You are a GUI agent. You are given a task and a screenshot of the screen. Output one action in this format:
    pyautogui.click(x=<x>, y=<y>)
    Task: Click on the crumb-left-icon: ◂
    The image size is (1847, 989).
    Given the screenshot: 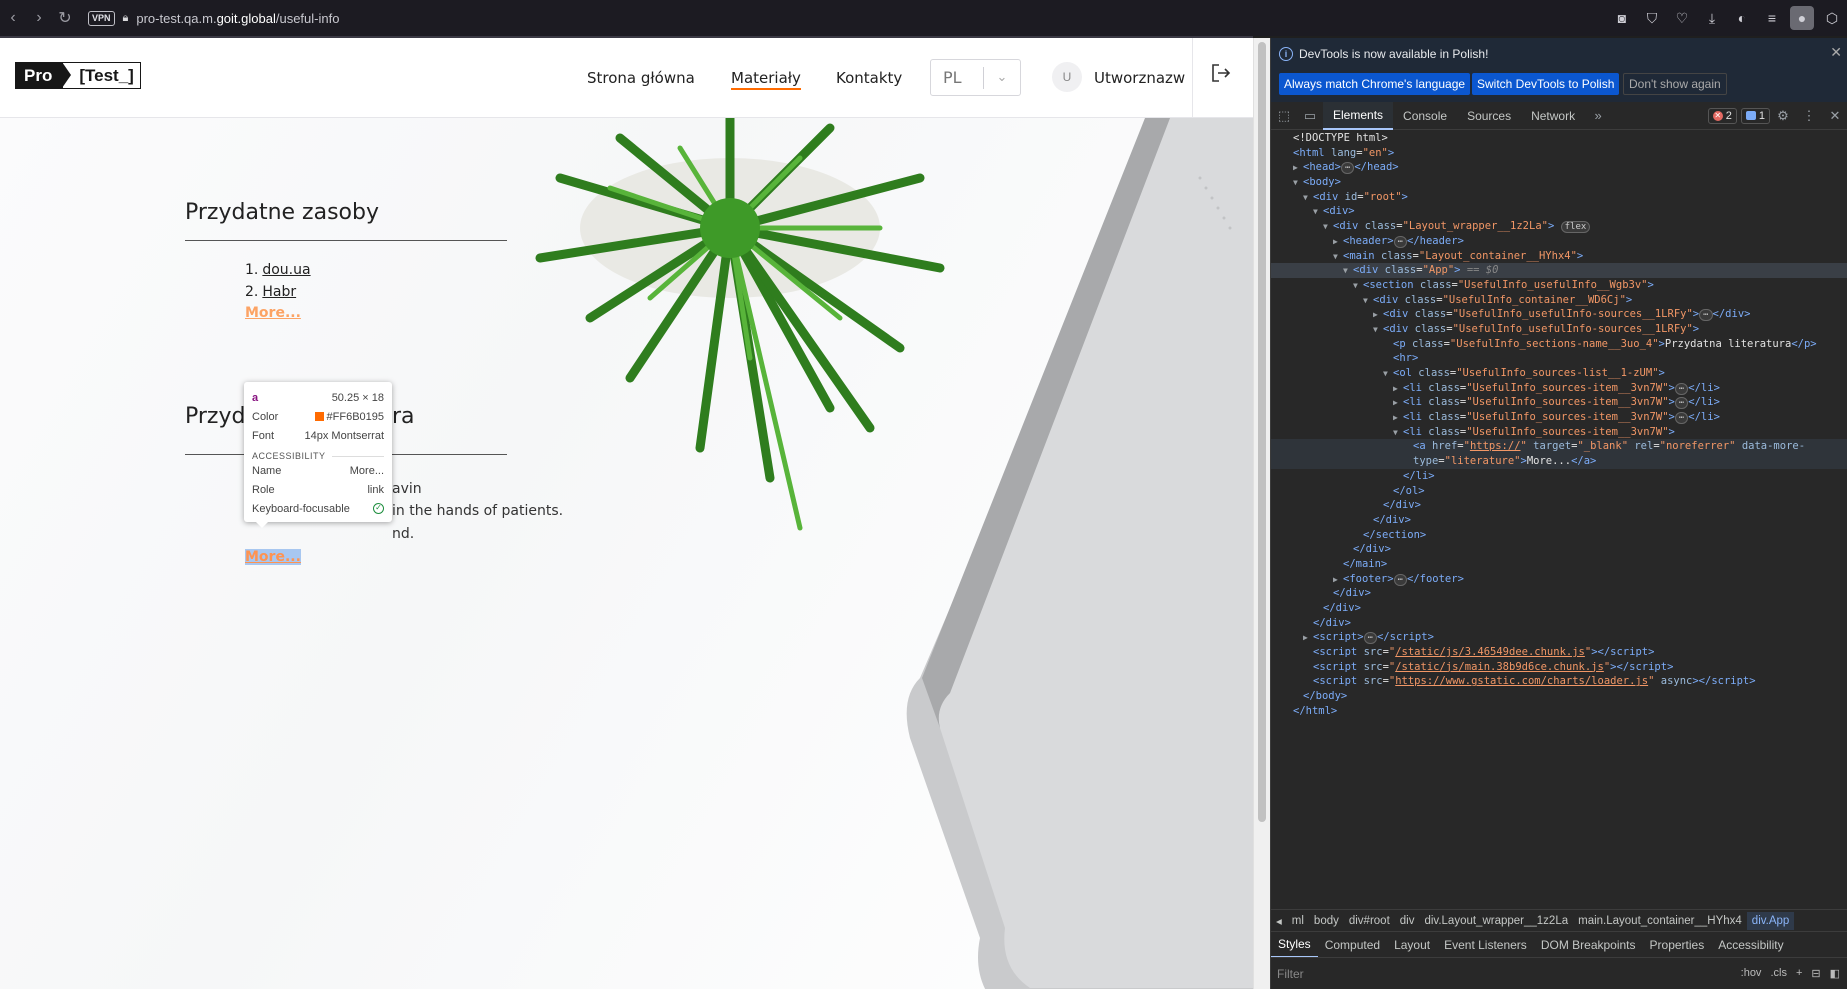 What is the action you would take?
    pyautogui.click(x=1279, y=921)
    